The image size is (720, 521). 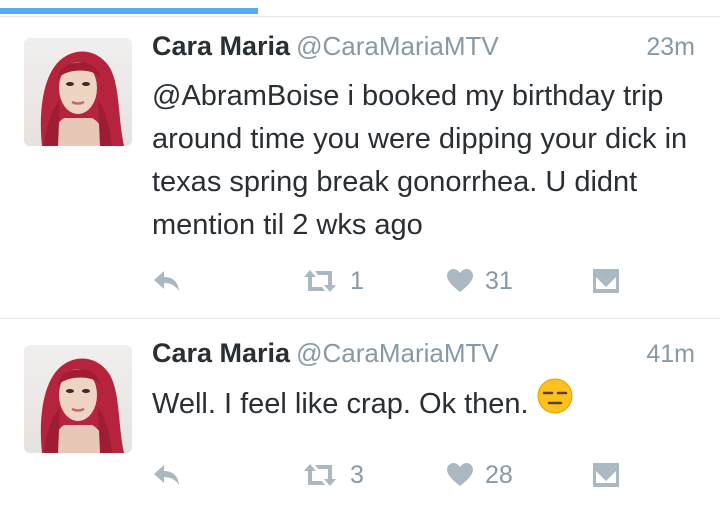 I want to click on tweet-text-line: Well. I feel like crap. Ok then., so click(x=432, y=402).